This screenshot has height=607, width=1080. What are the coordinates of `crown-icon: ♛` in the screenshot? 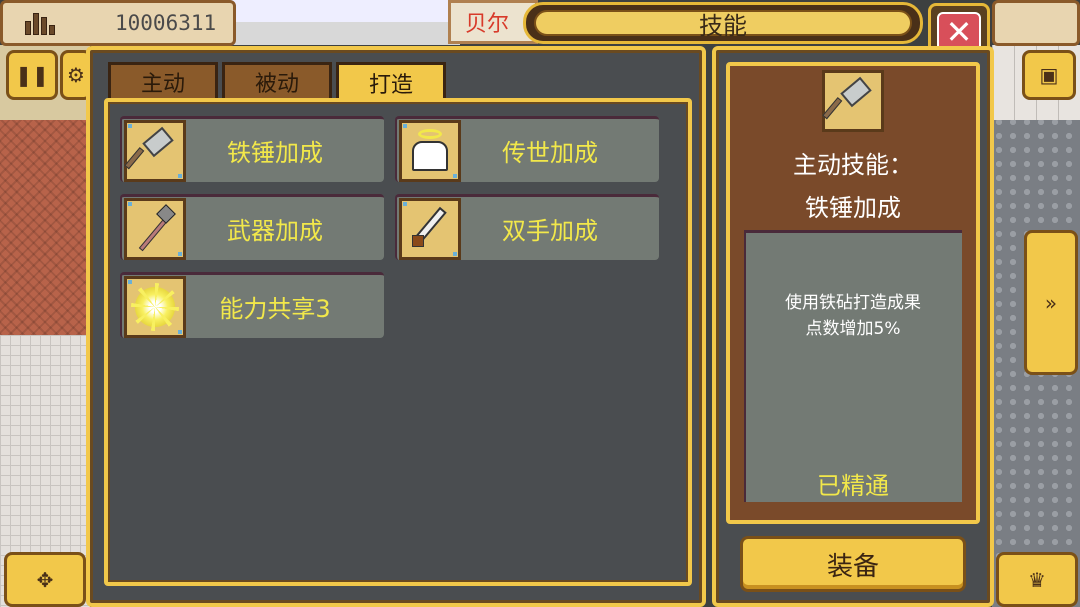 It's located at (1037, 579).